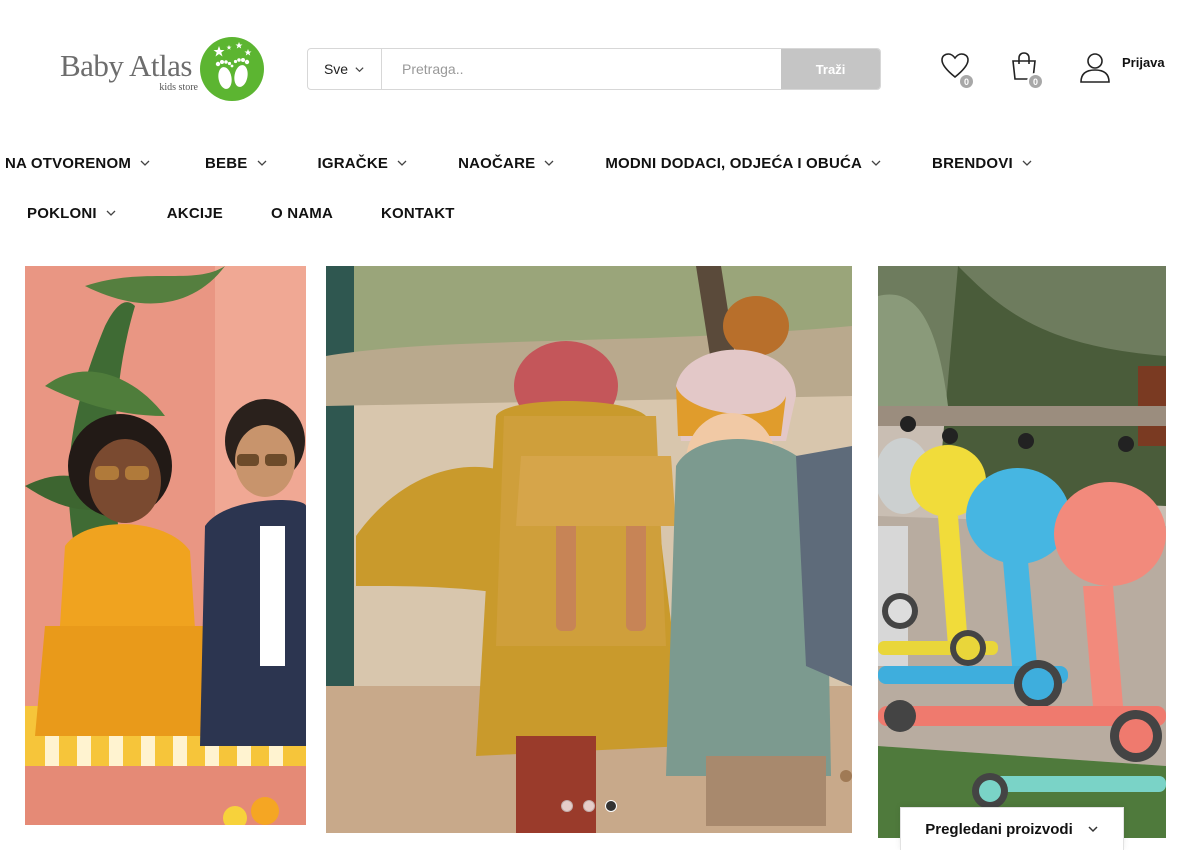 This screenshot has width=1200, height=850. What do you see at coordinates (581, 69) in the screenshot?
I see `search-input` at bounding box center [581, 69].